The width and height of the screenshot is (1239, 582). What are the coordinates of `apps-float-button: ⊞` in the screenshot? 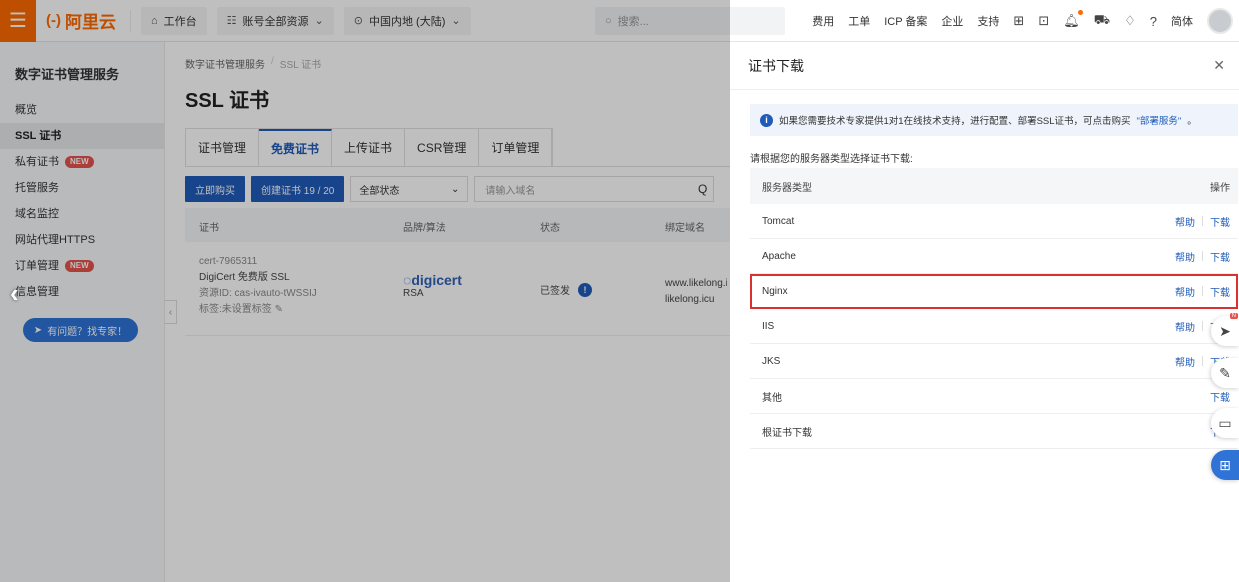 It's located at (1225, 465).